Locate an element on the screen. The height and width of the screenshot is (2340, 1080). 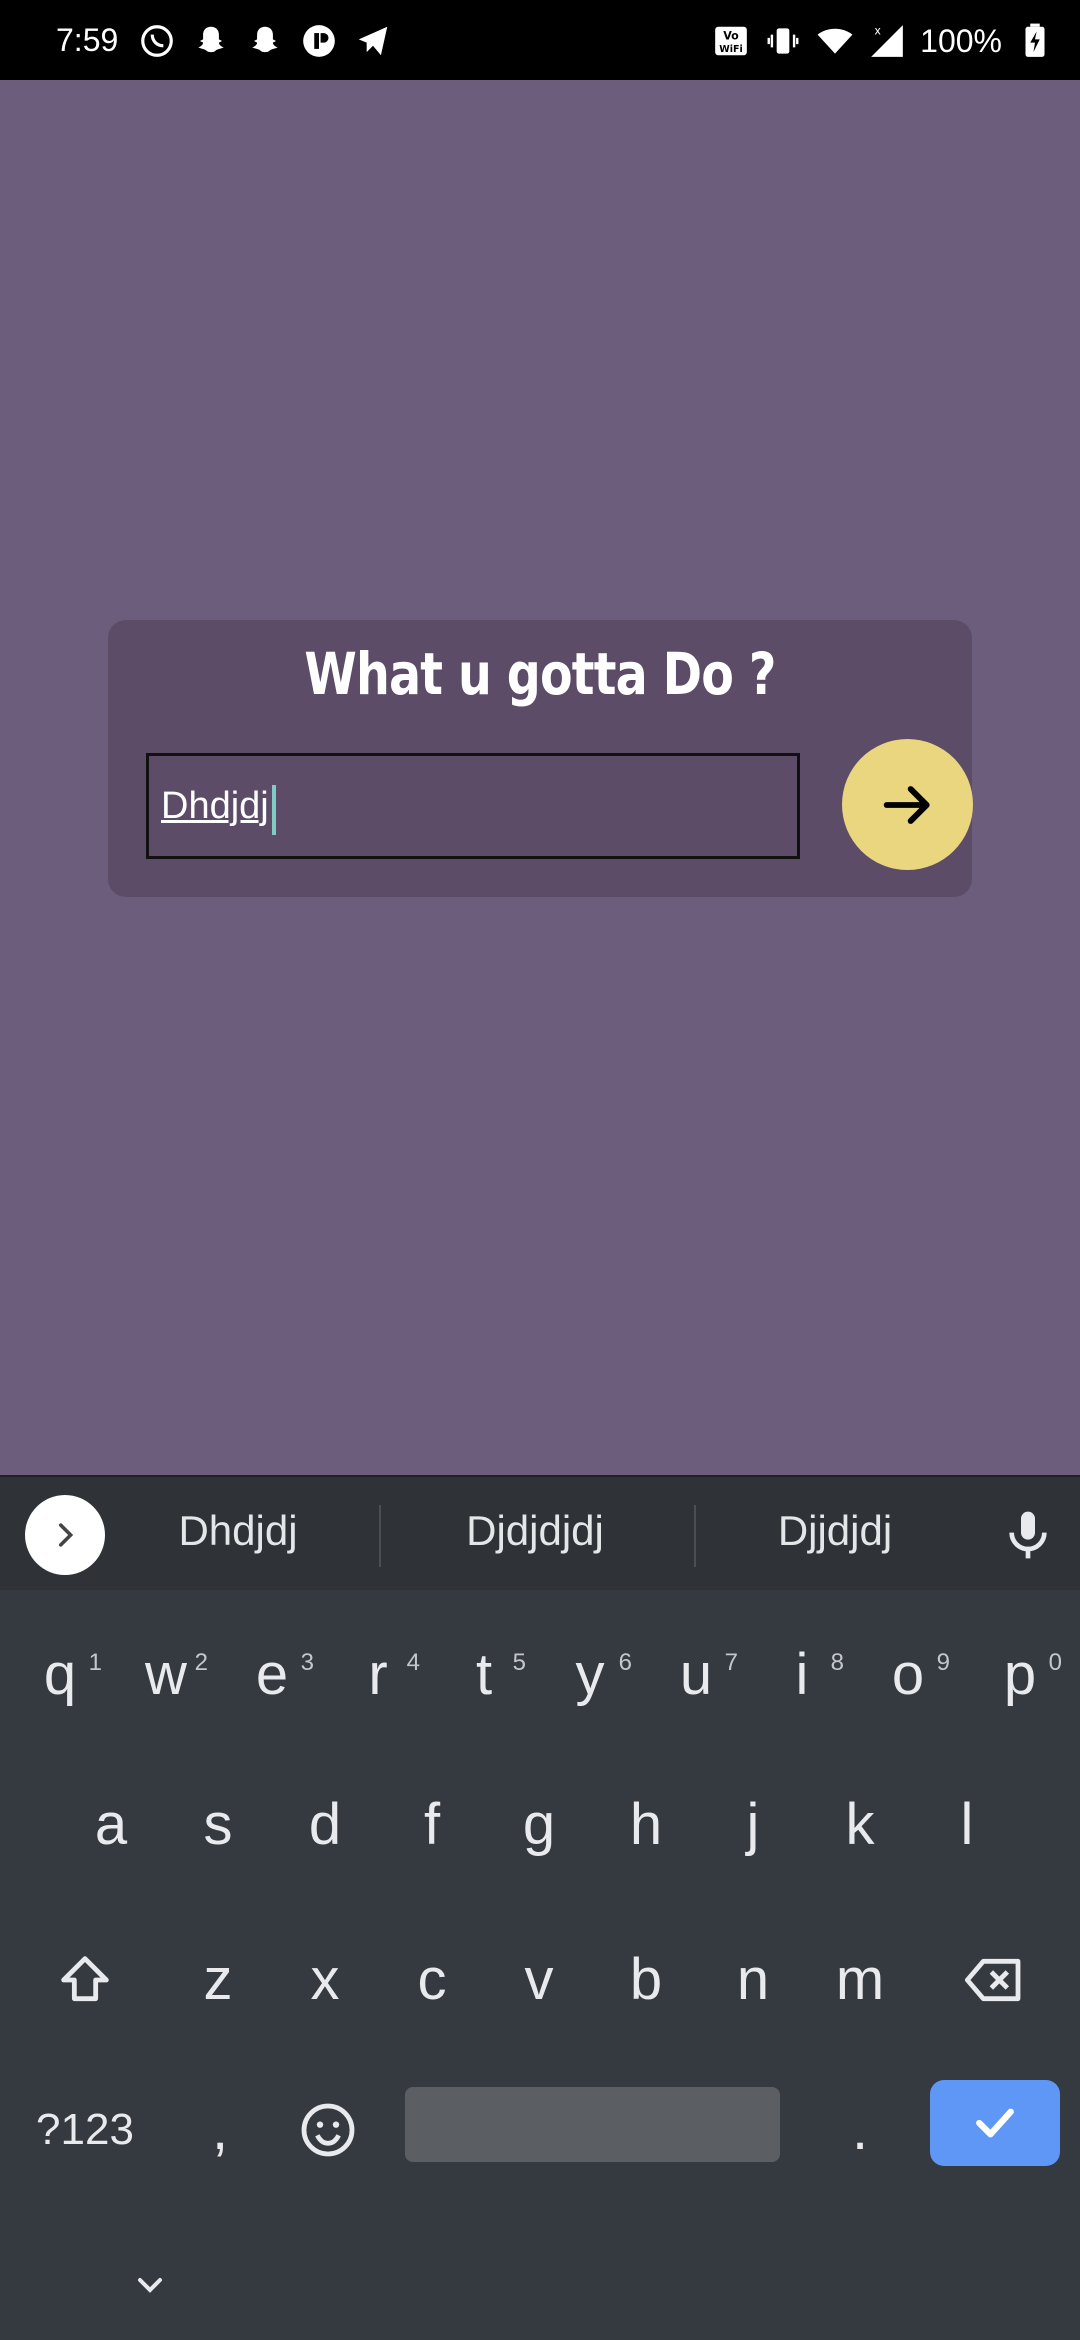
system-icons: Vo WiFi x 100% is located at coordinates (883, 41).